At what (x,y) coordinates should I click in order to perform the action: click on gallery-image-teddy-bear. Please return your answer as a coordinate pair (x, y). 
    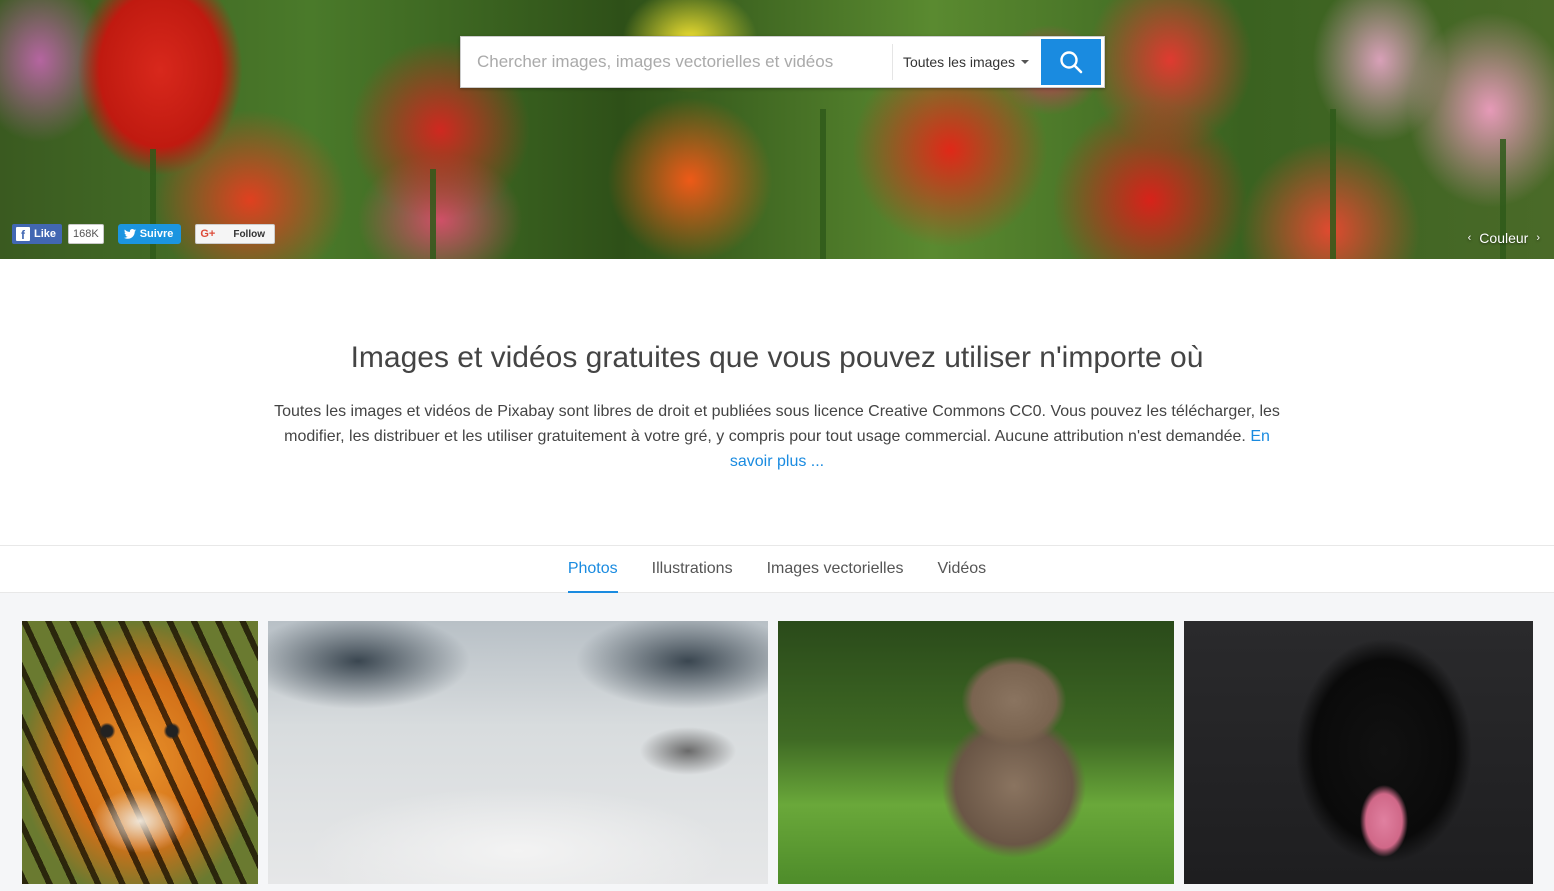
    Looking at the image, I should click on (976, 752).